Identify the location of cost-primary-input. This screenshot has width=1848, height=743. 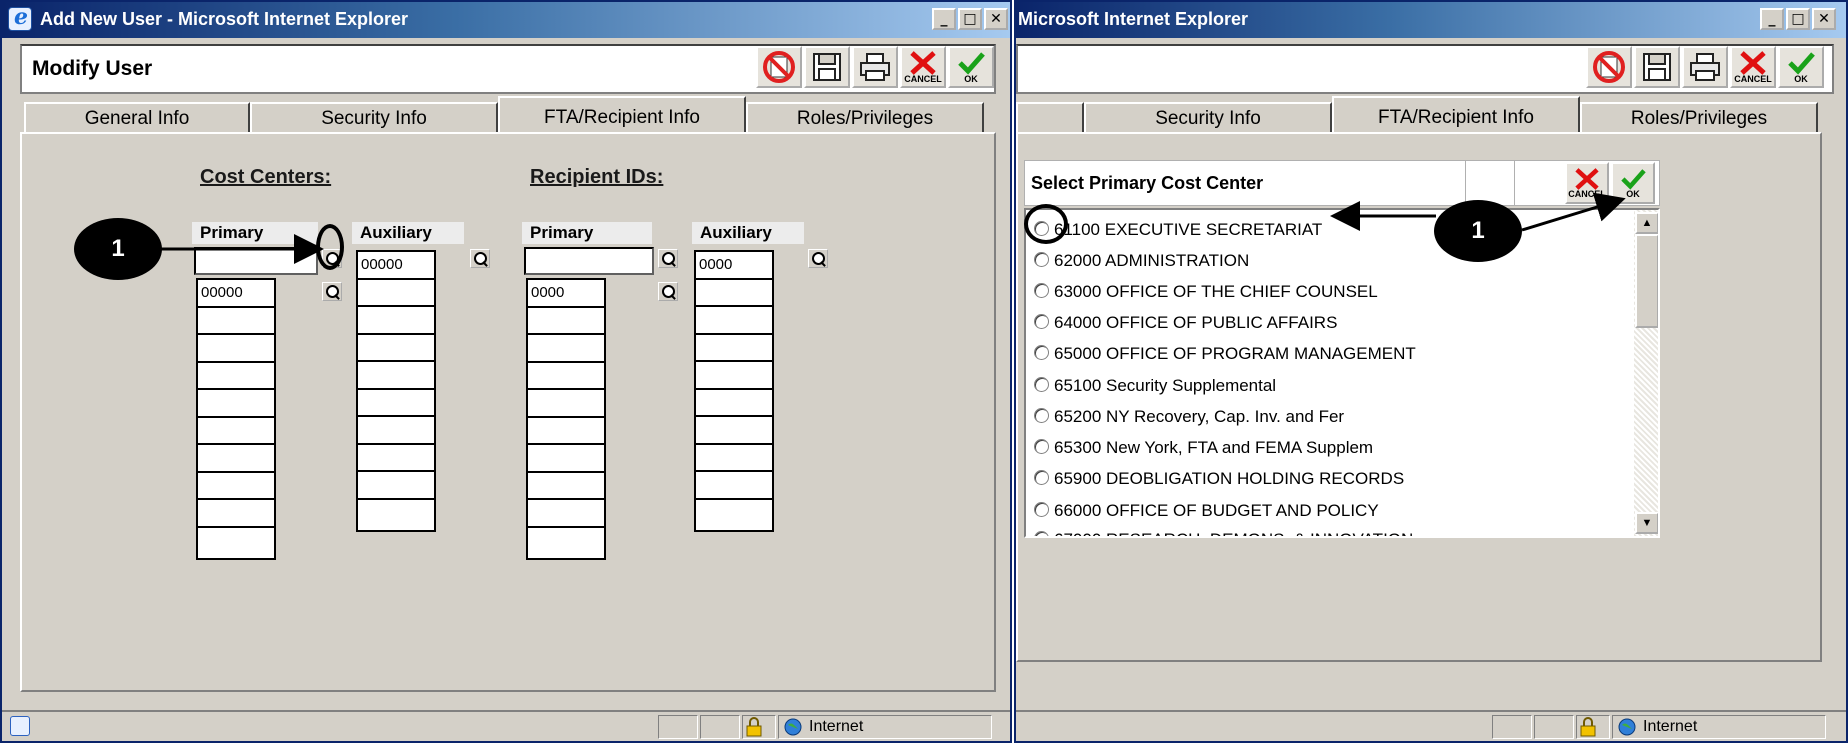
(256, 261).